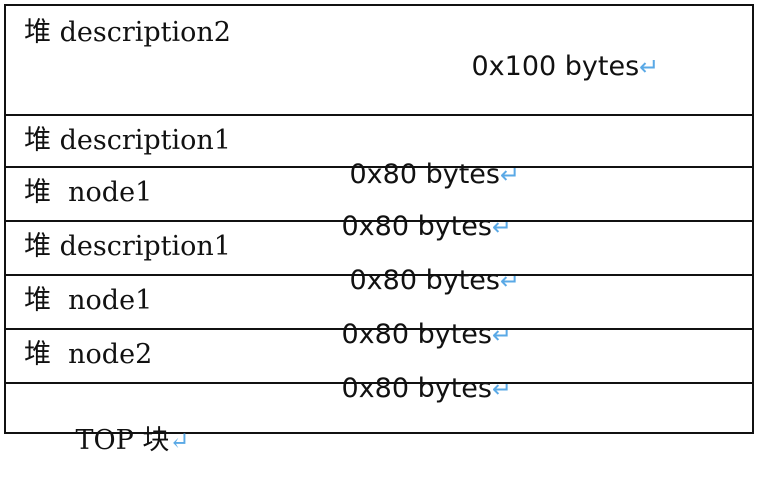  What do you see at coordinates (379, 419) in the screenshot?
I see `table-footer-row: TOP 块↵` at bounding box center [379, 419].